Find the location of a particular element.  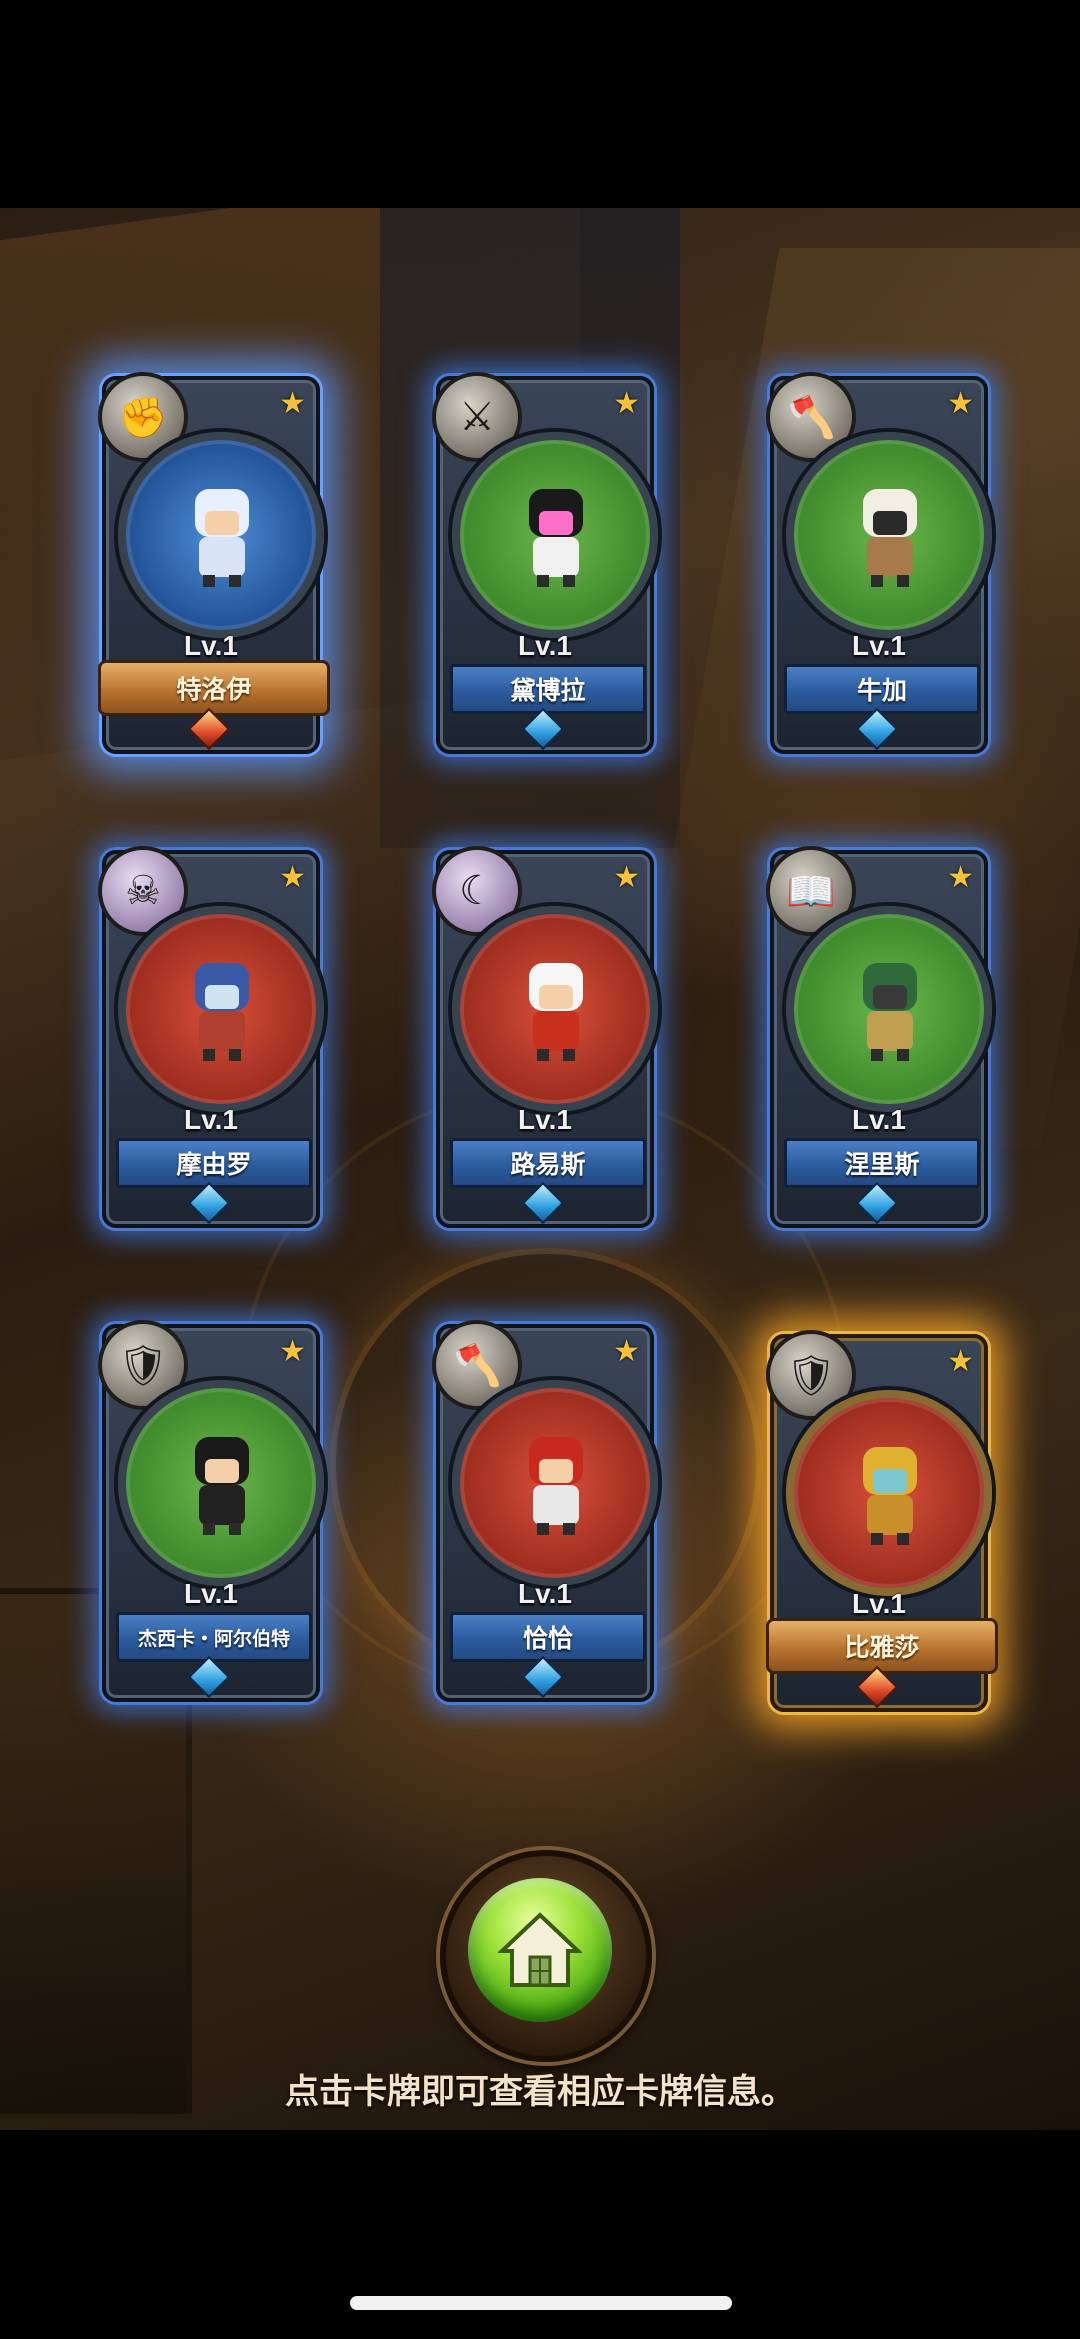

hero-card-louis: ☾ ★ Lv.1 路易斯 is located at coordinates (545, 1037).